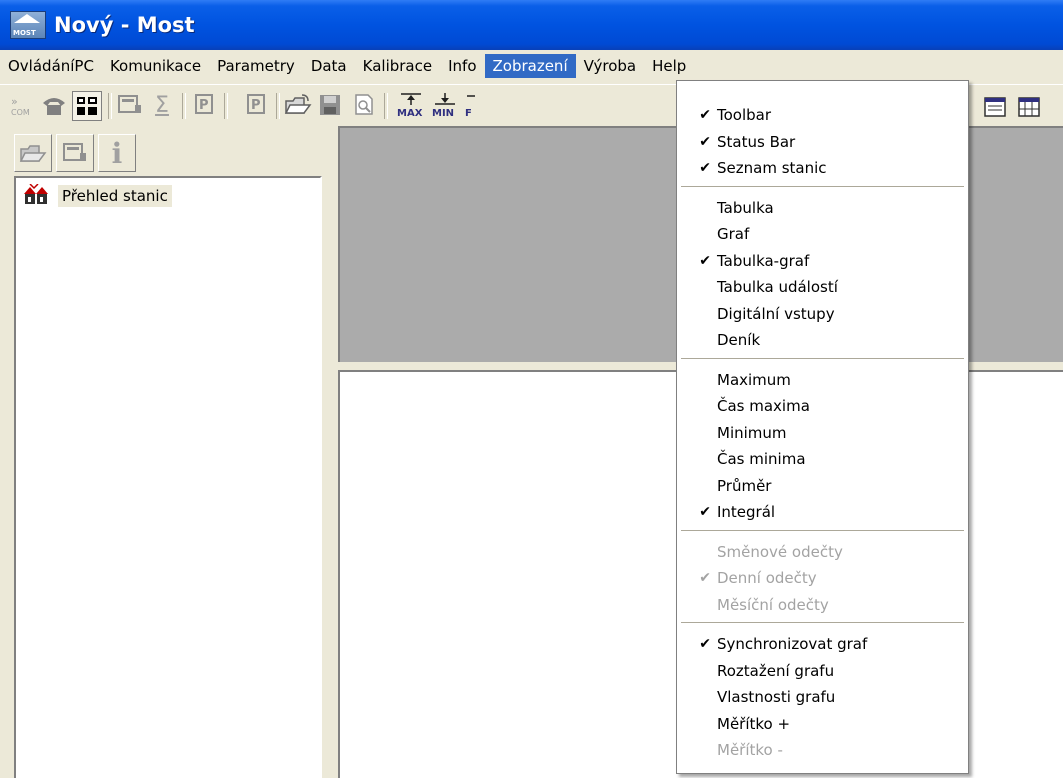 The image size is (1063, 778). I want to click on print-p2-button: P, so click(256, 105).